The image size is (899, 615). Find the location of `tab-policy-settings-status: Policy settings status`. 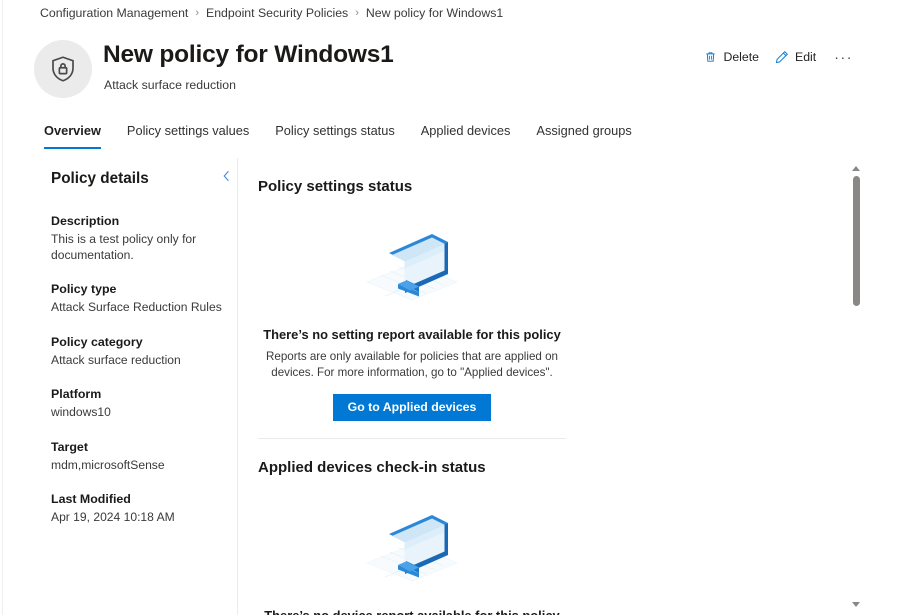

tab-policy-settings-status: Policy settings status is located at coordinates (335, 135).